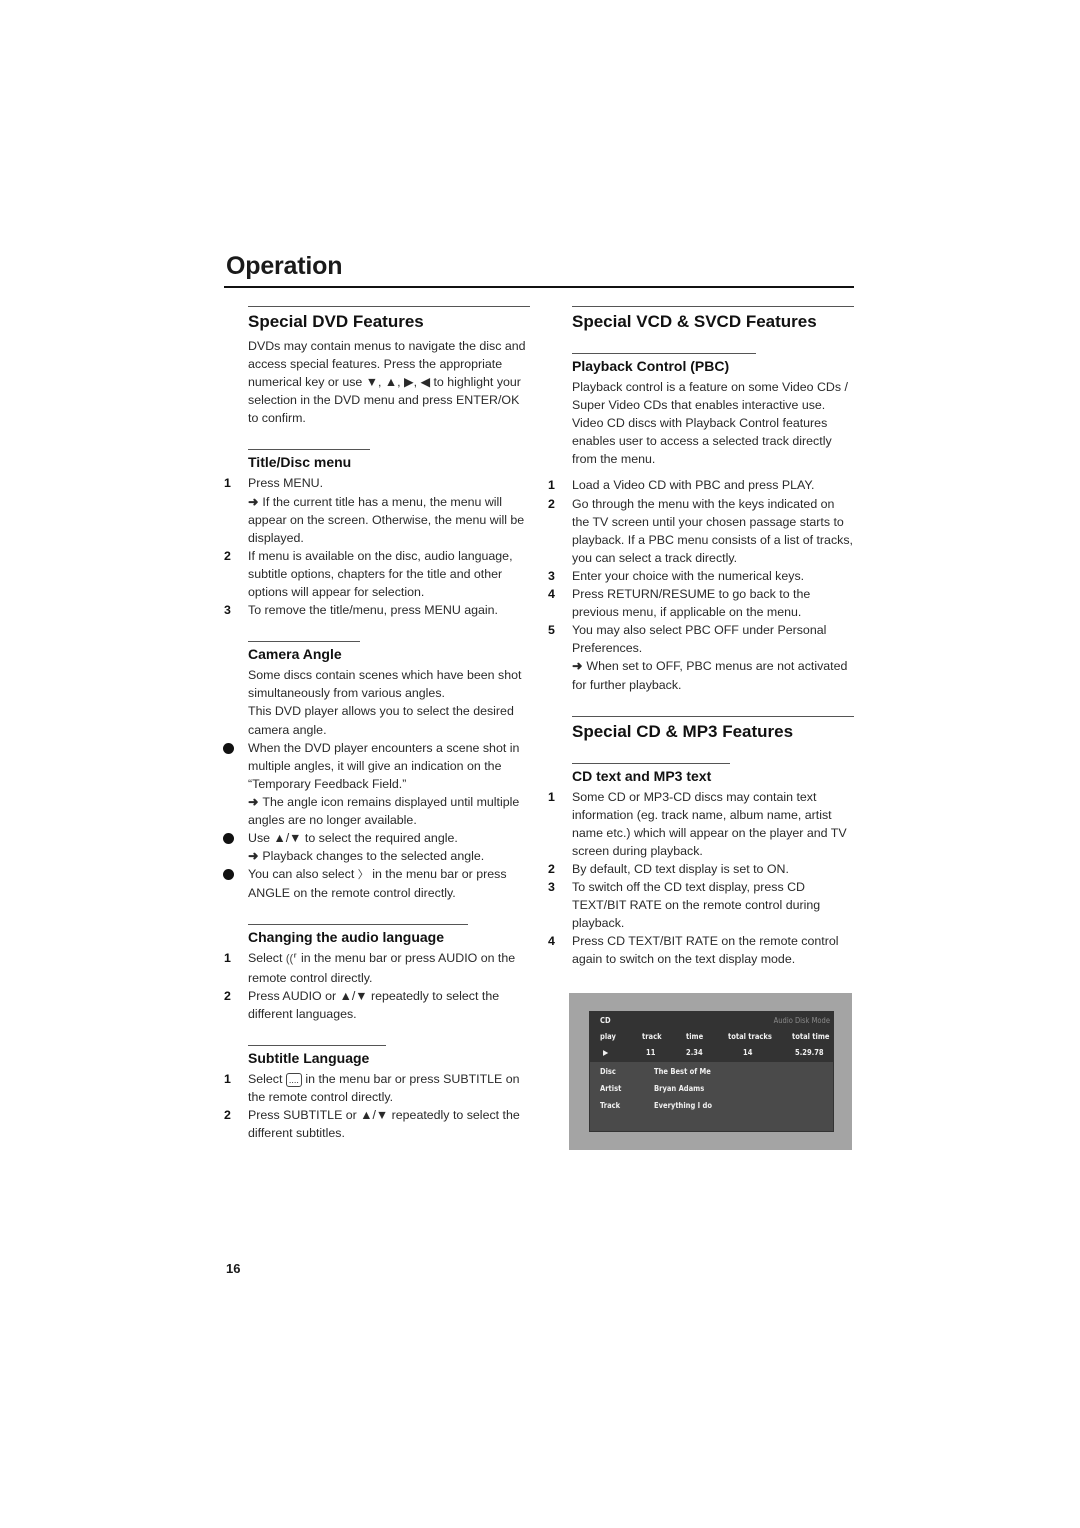 This screenshot has width=1080, height=1528. What do you see at coordinates (695, 1036) in the screenshot?
I see `osd-header-time: time` at bounding box center [695, 1036].